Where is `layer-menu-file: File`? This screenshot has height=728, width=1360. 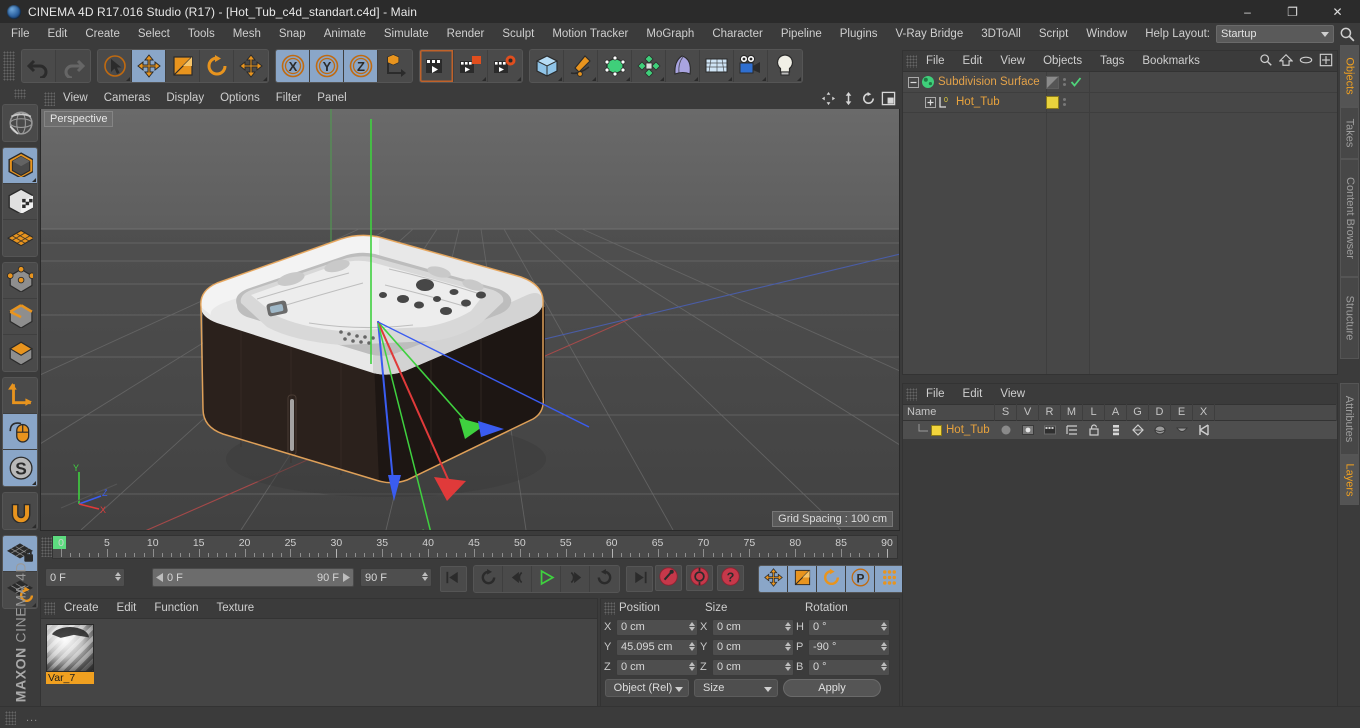
layer-menu-file: File is located at coordinates (935, 394).